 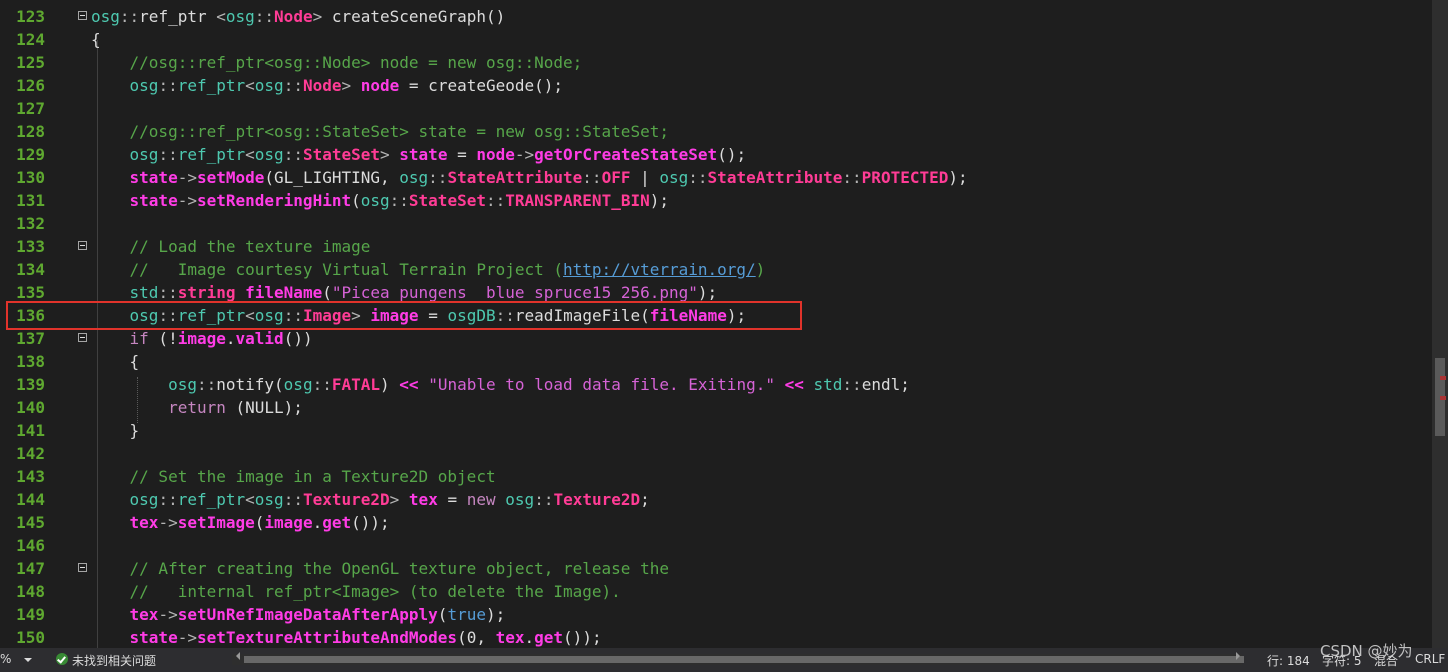 I want to click on code-token: fileName, so click(x=284, y=292).